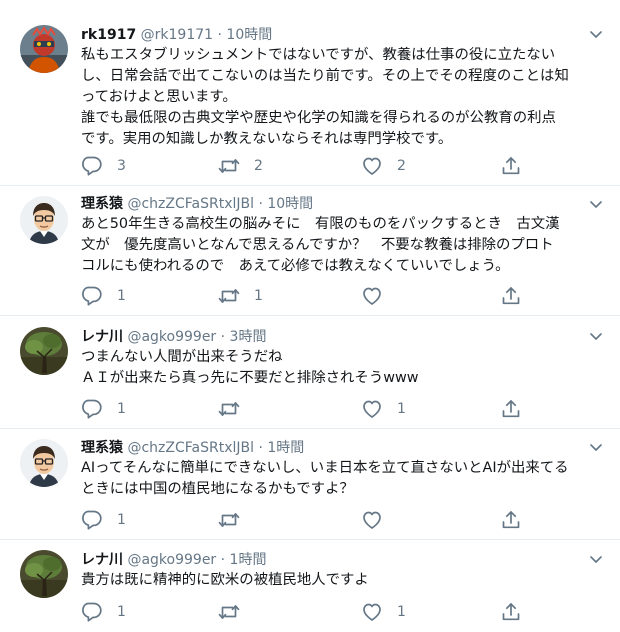 The image size is (620, 632). I want to click on tweet-header: レナ川 @agko999er · 3時間, so click(173, 337).